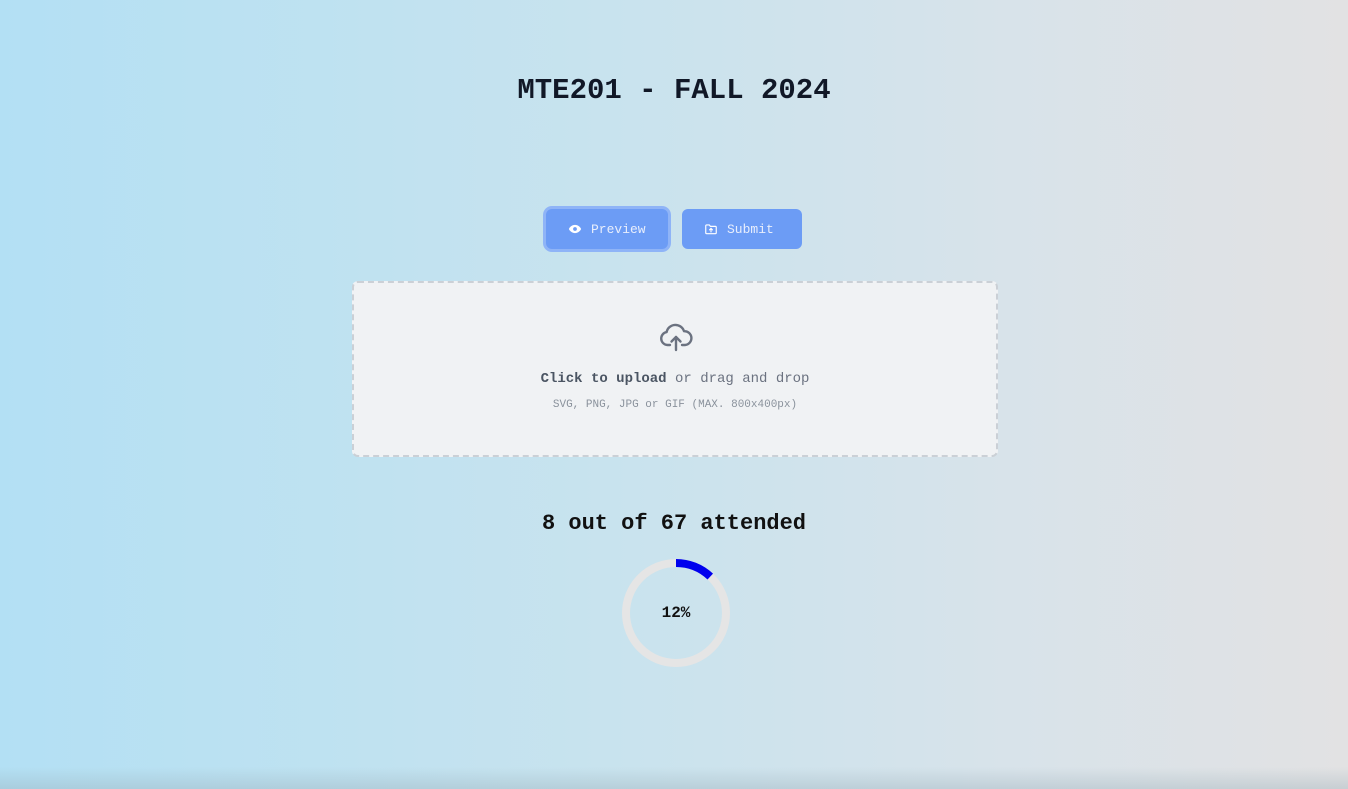 The image size is (1348, 789). I want to click on bottom-edge-shadow, so click(674, 778).